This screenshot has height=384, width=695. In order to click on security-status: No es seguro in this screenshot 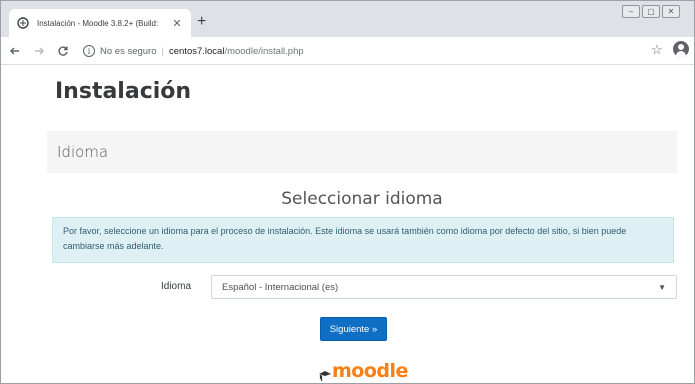, I will do `click(128, 51)`.